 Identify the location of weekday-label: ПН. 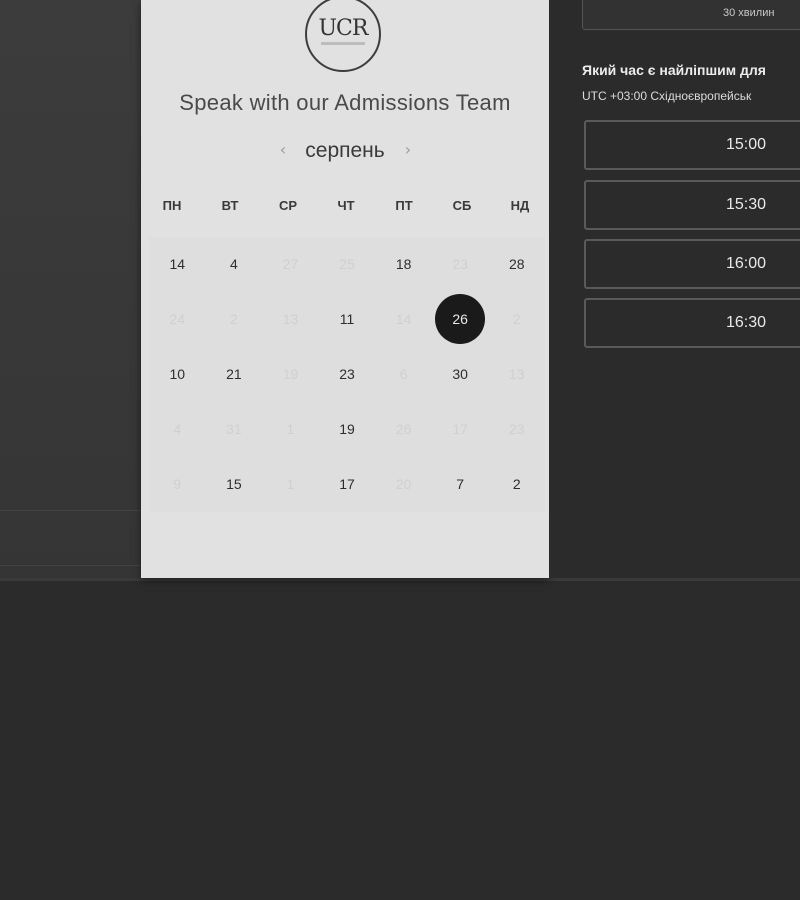
(172, 205).